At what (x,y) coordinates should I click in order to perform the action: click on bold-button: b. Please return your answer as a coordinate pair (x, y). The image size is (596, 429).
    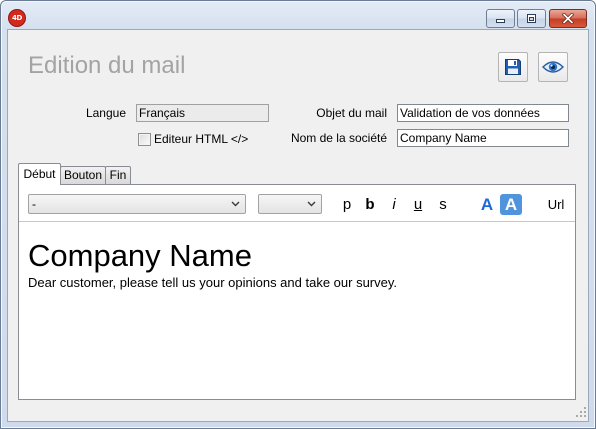
    Looking at the image, I should click on (370, 204).